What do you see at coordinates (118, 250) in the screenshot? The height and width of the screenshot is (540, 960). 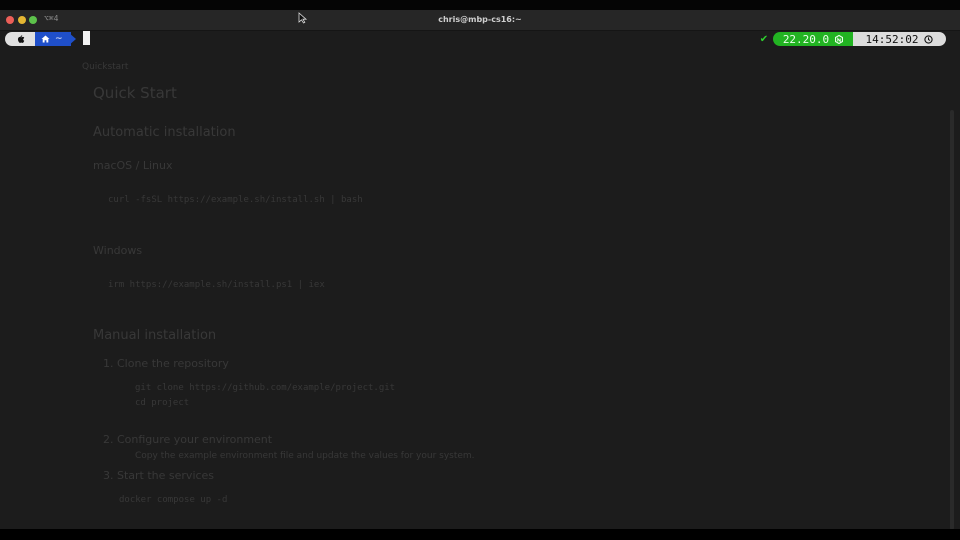 I see `ghost-heading-win: Windows` at bounding box center [118, 250].